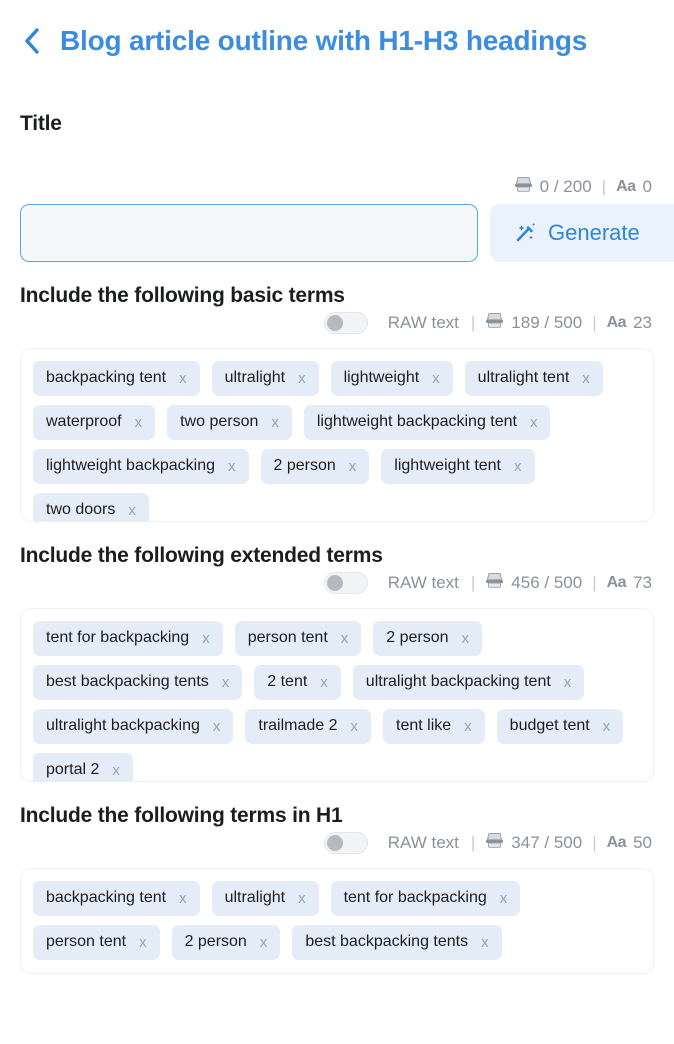  I want to click on term-chip: ultralight backpacking tent x, so click(468, 682).